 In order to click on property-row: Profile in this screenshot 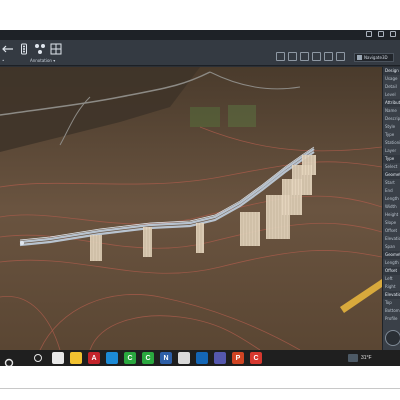, I will do `click(391, 319)`.